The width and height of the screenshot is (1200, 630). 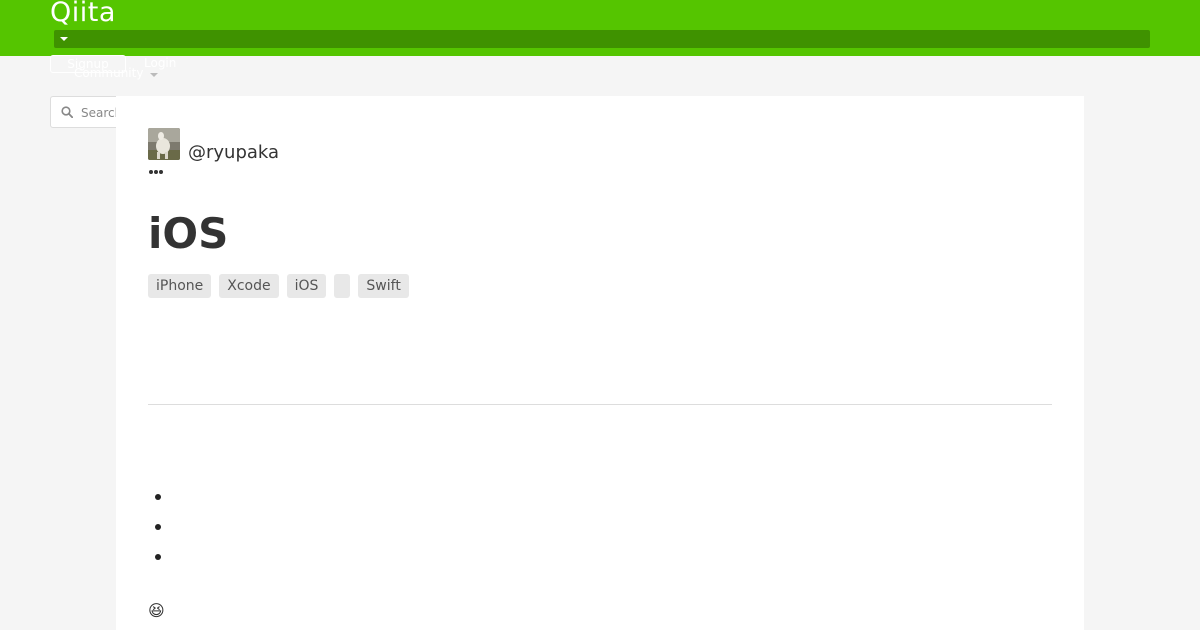 I want to click on tag-ios: iOS, so click(x=306, y=286).